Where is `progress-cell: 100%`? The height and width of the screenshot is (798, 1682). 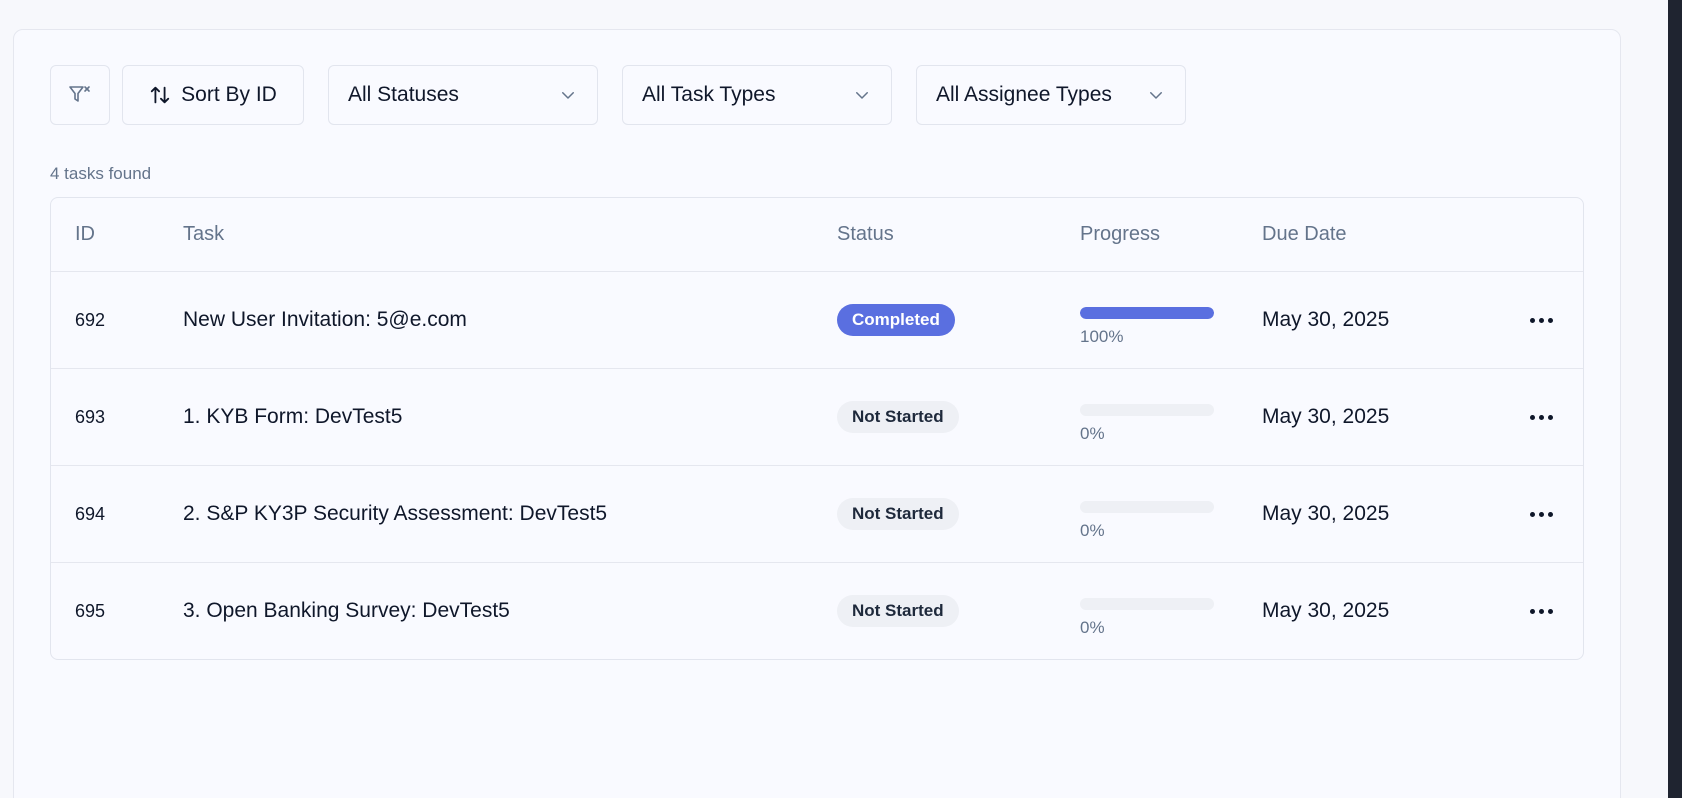
progress-cell: 100% is located at coordinates (1147, 320).